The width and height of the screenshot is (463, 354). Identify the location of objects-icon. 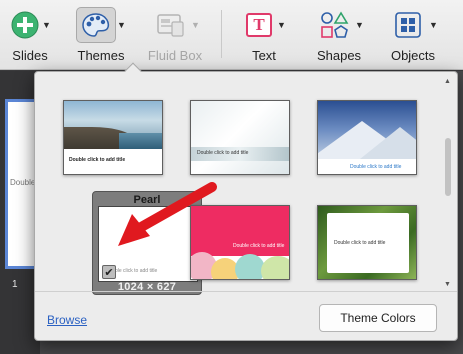
(408, 25).